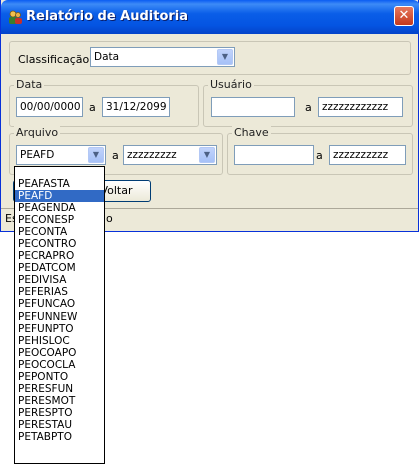 The image size is (419, 466). I want to click on dropdown-item: PEAGENDA, so click(59, 208).